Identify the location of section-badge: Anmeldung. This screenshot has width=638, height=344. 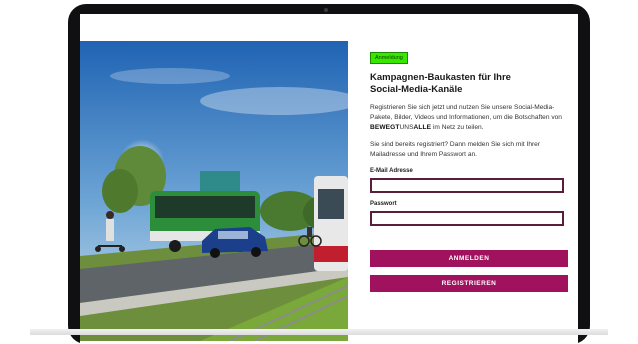
(389, 58).